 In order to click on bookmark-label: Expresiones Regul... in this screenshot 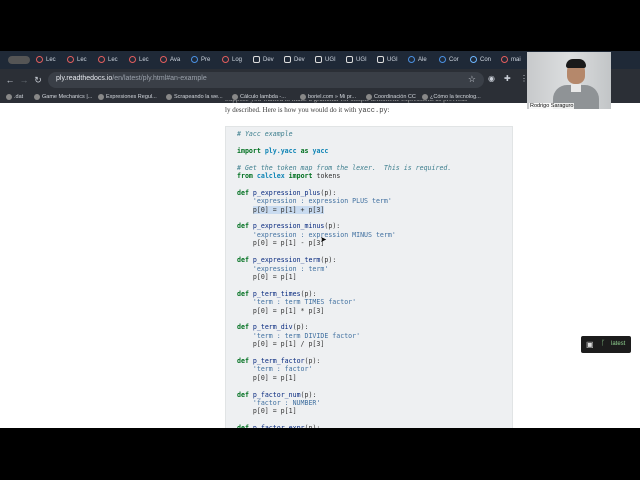, I will do `click(131, 97)`.